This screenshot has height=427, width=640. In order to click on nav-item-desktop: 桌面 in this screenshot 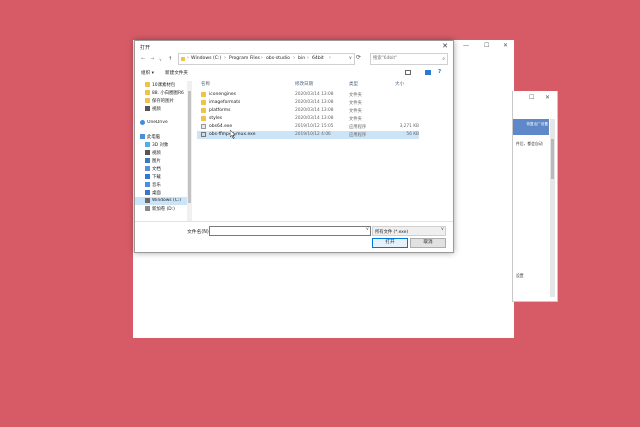, I will do `click(161, 193)`.